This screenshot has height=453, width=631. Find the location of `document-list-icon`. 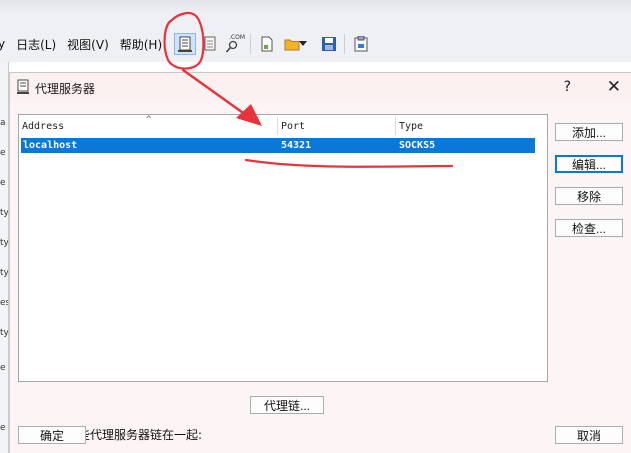

document-list-icon is located at coordinates (210, 43).